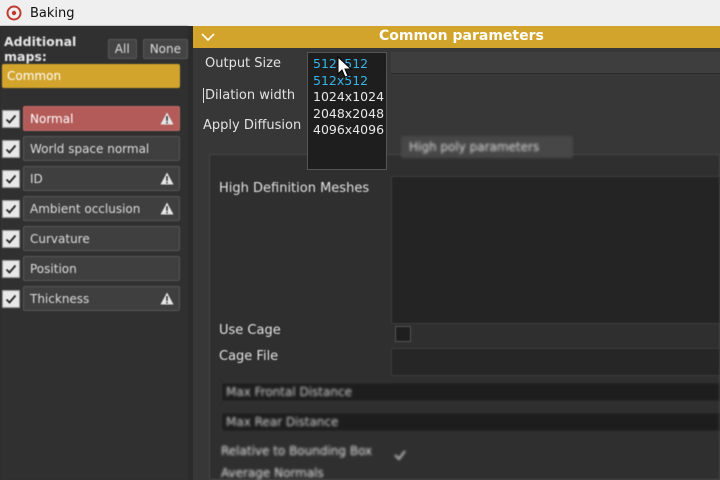  What do you see at coordinates (470, 392) in the screenshot?
I see `max-frontal-distance-slider: Max Frontal Distance` at bounding box center [470, 392].